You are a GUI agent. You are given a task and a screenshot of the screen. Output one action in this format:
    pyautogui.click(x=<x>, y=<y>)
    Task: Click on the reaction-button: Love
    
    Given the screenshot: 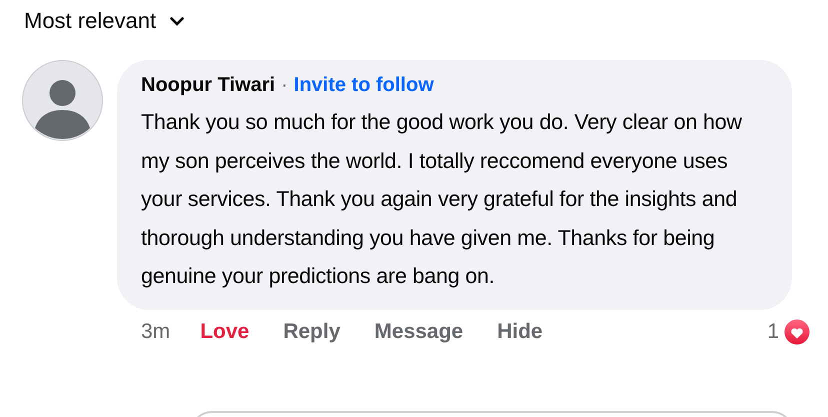 What is the action you would take?
    pyautogui.click(x=225, y=332)
    